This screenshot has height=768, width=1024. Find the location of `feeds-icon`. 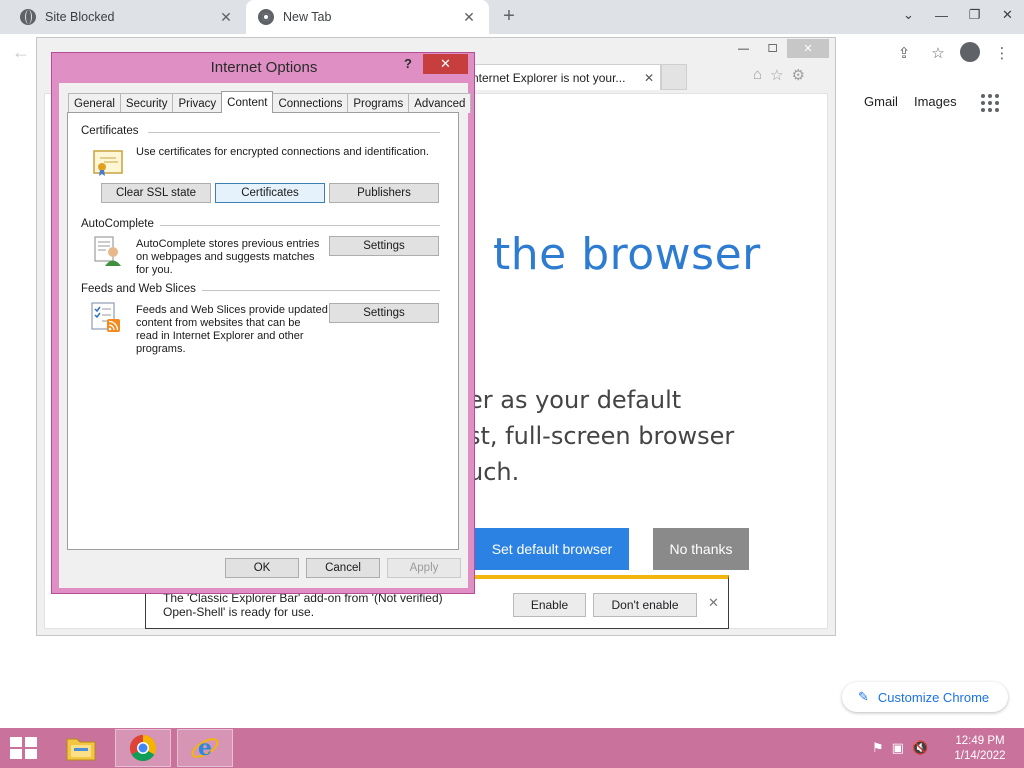

feeds-icon is located at coordinates (105, 317).